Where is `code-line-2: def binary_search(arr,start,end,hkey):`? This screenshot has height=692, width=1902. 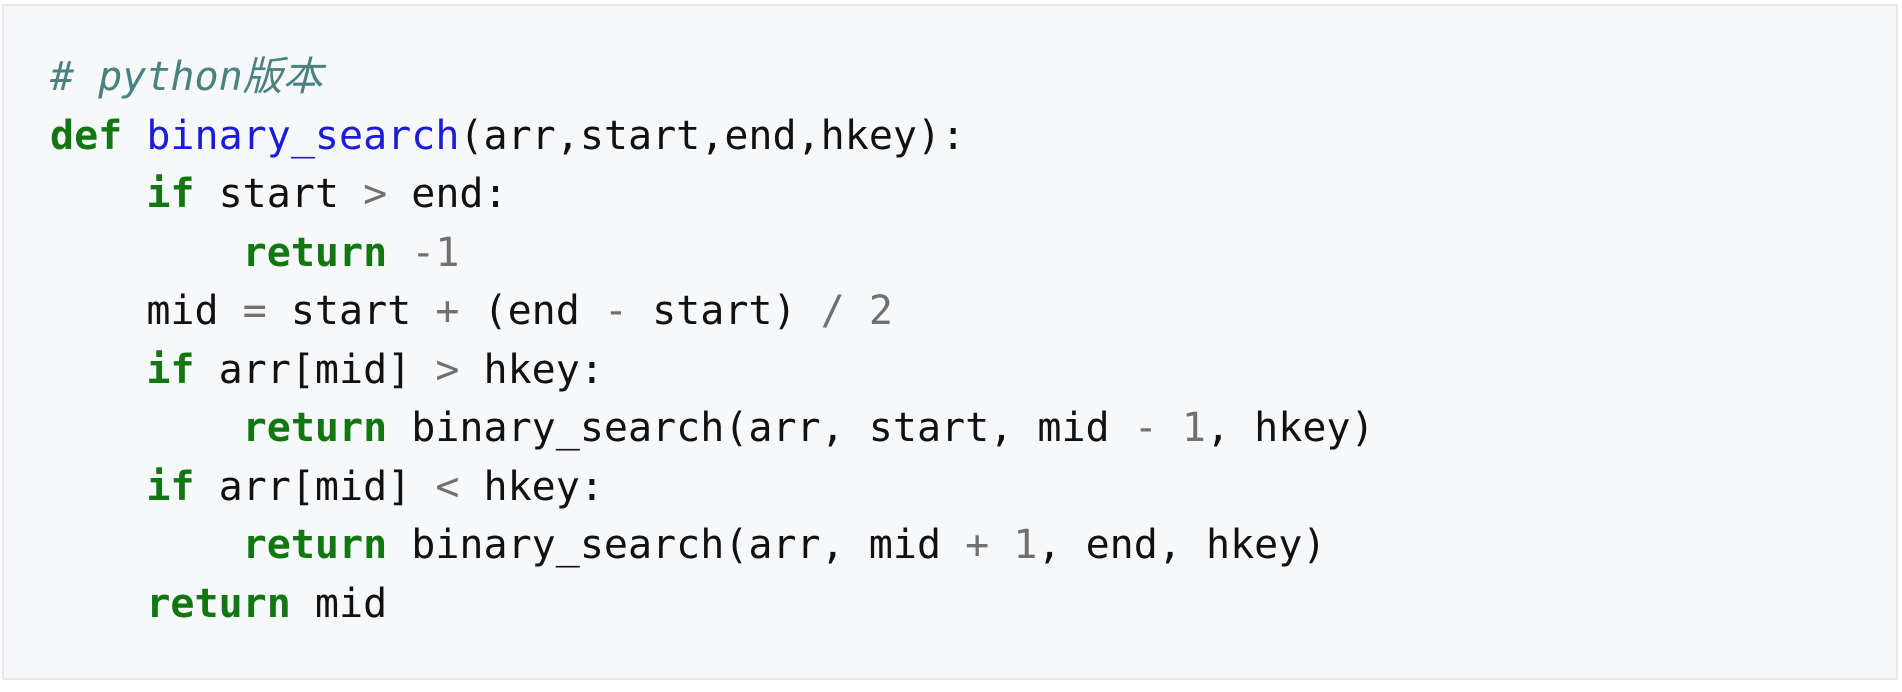 code-line-2: def binary_search(arr,start,end,hkey): is located at coordinates (950, 136).